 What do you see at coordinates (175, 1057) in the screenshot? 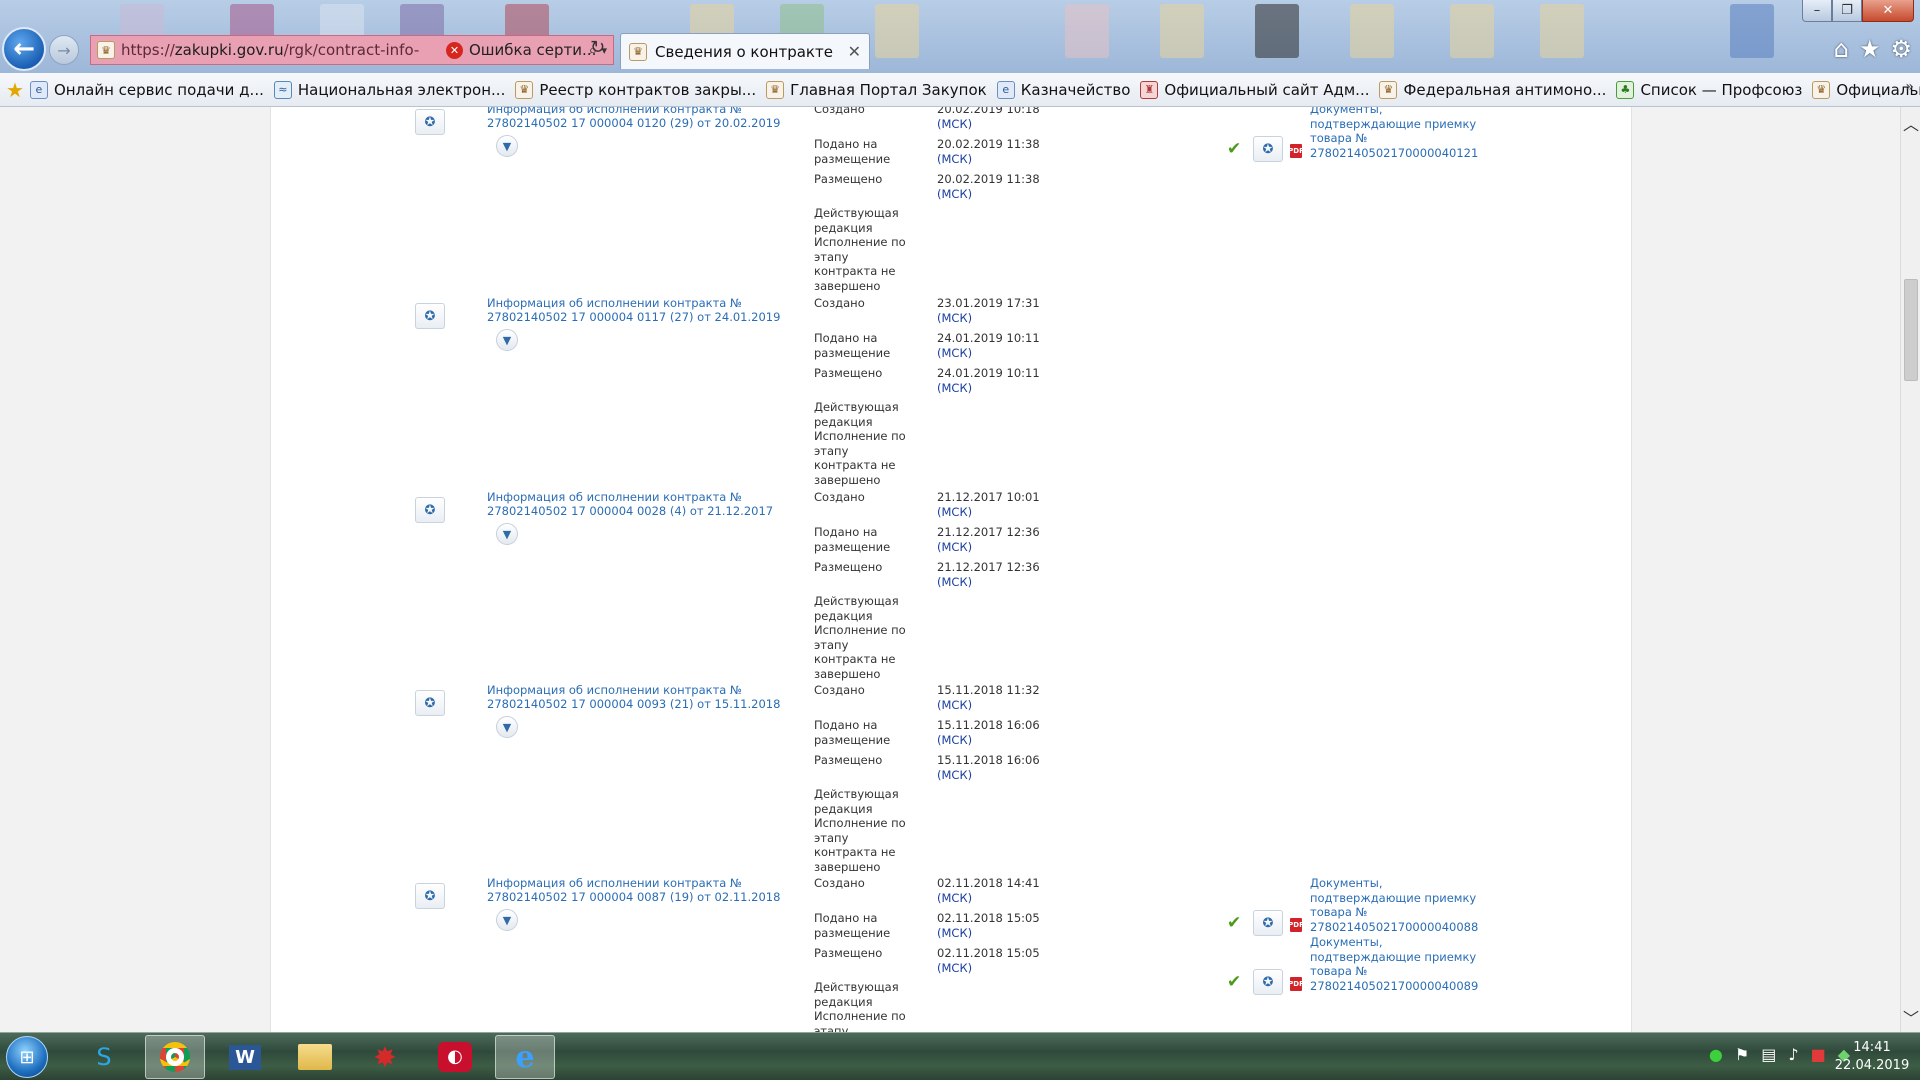
I see `chrome-icon` at bounding box center [175, 1057].